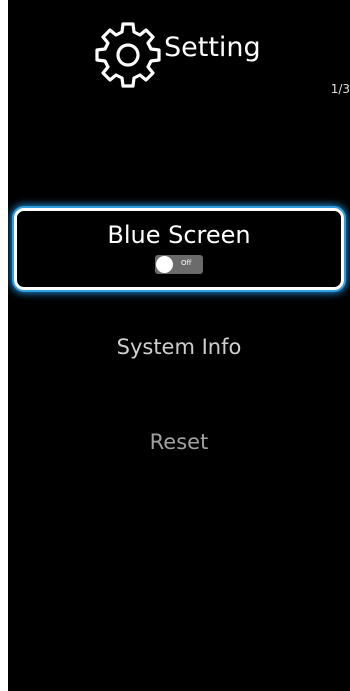  I want to click on gear-icon, so click(128, 55).